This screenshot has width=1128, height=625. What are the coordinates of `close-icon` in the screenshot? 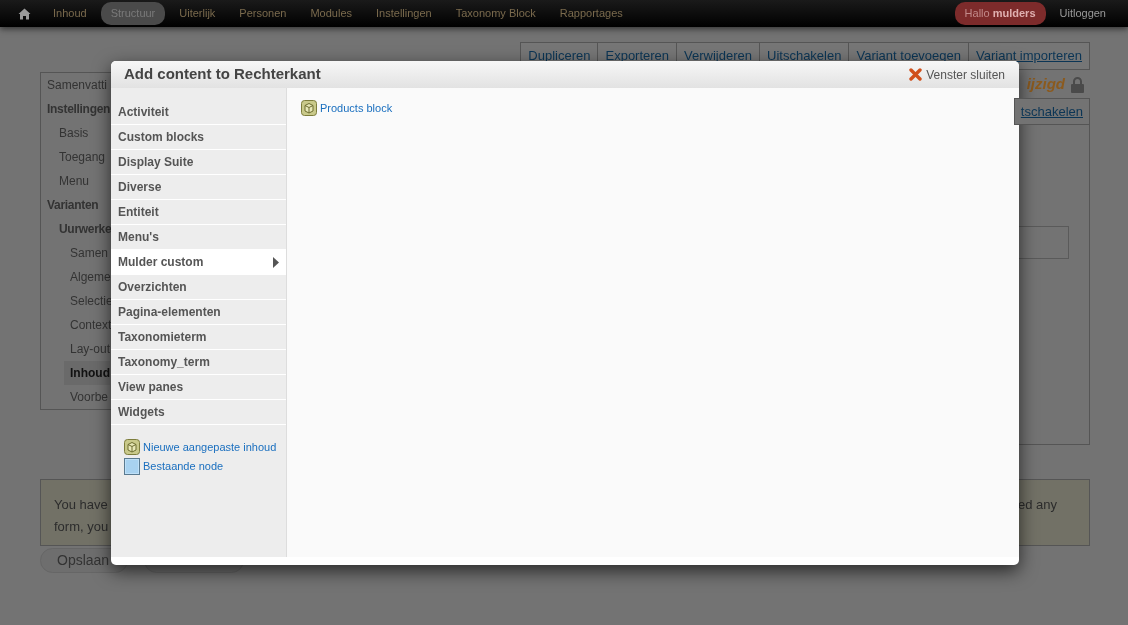 It's located at (916, 74).